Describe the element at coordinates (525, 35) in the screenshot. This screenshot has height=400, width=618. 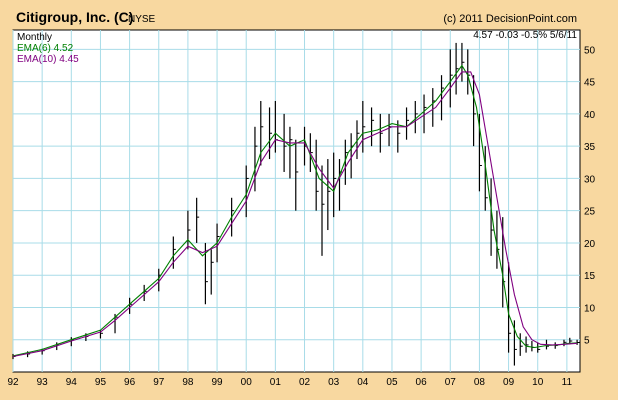
I see `quote-readout: 4.57 -0.03 -0.5% 5/6/11` at that location.